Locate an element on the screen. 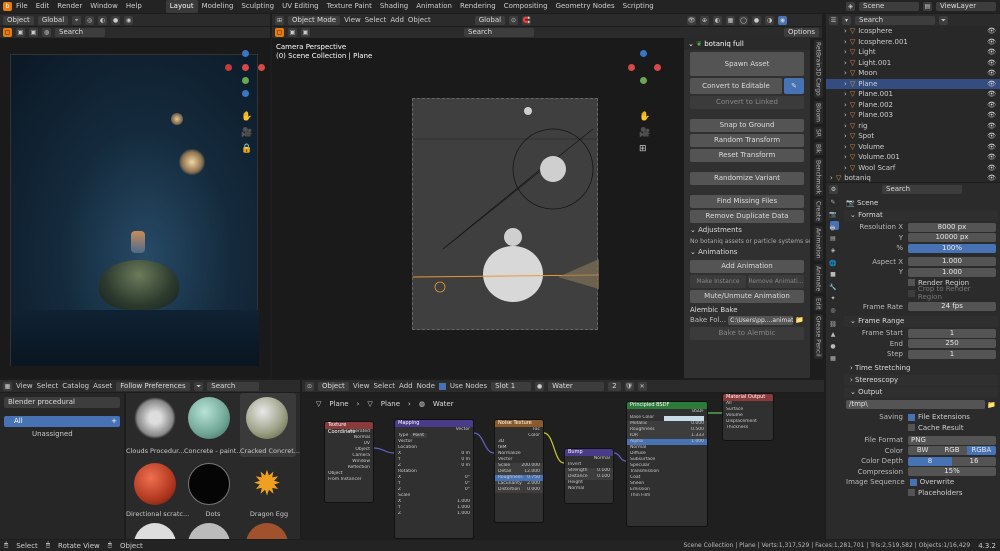 The width and height of the screenshot is (1000, 551). gizmo-y-icon is located at coordinates (245, 80).